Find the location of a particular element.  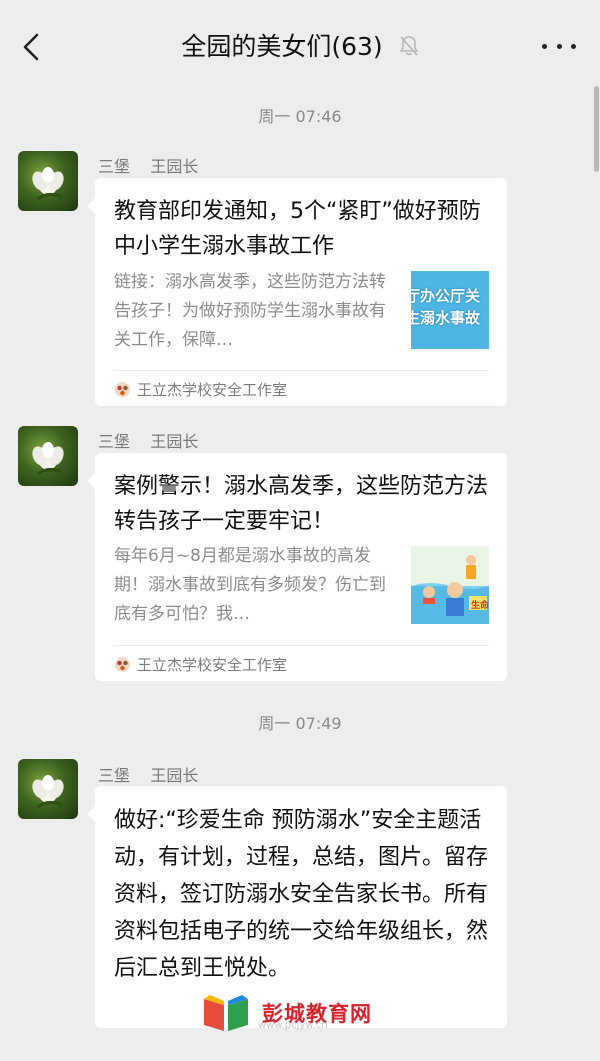

drowning-safety-illustration is located at coordinates (450, 589).